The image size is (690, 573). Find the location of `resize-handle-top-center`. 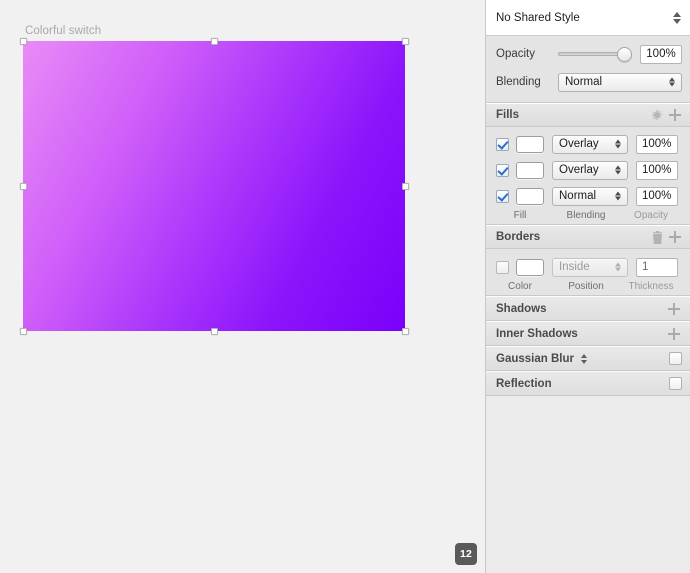

resize-handle-top-center is located at coordinates (214, 41).